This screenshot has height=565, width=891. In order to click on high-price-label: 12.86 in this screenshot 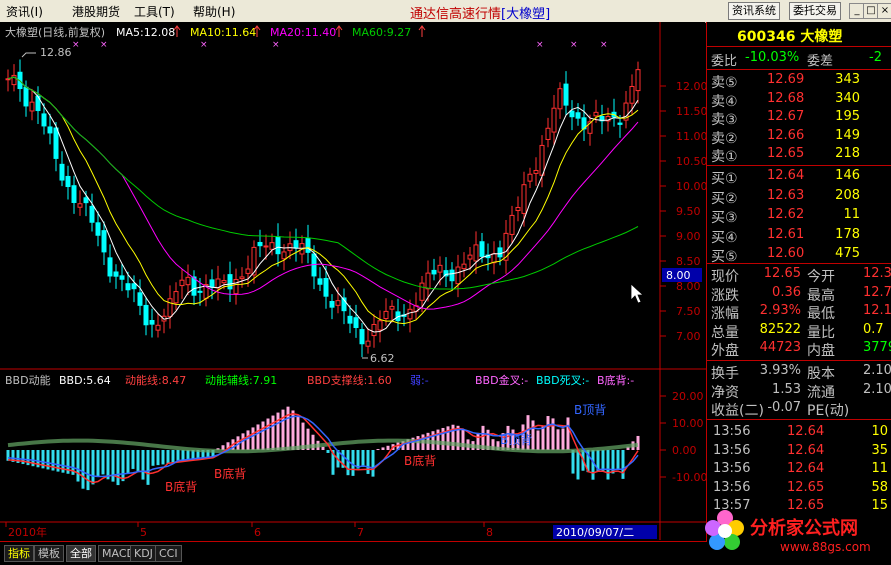, I will do `click(56, 52)`.